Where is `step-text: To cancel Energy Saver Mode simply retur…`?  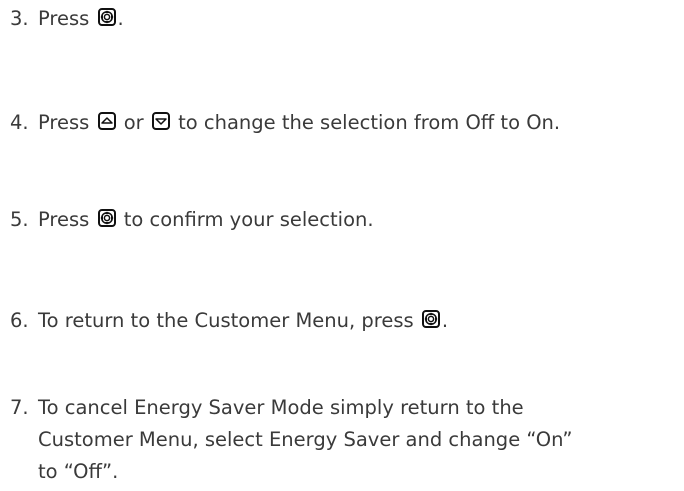
step-text: To cancel Energy Saver Mode simply retur… is located at coordinates (281, 407).